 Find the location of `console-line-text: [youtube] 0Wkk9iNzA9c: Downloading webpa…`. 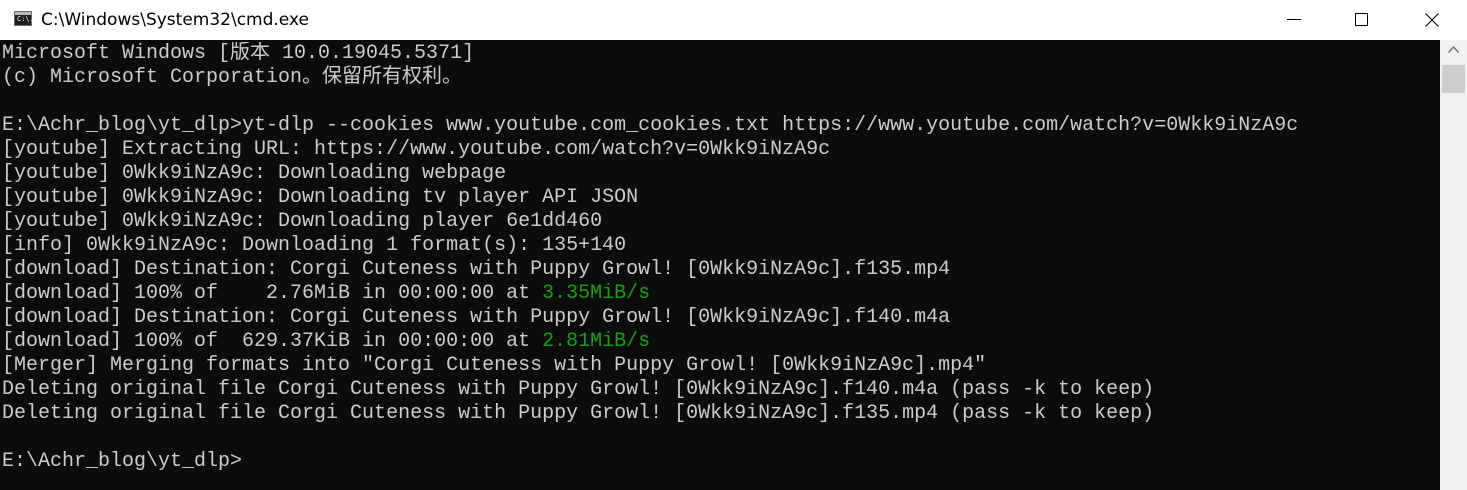

console-line-text: [youtube] 0Wkk9iNzA9c: Downloading webpa… is located at coordinates (254, 173).